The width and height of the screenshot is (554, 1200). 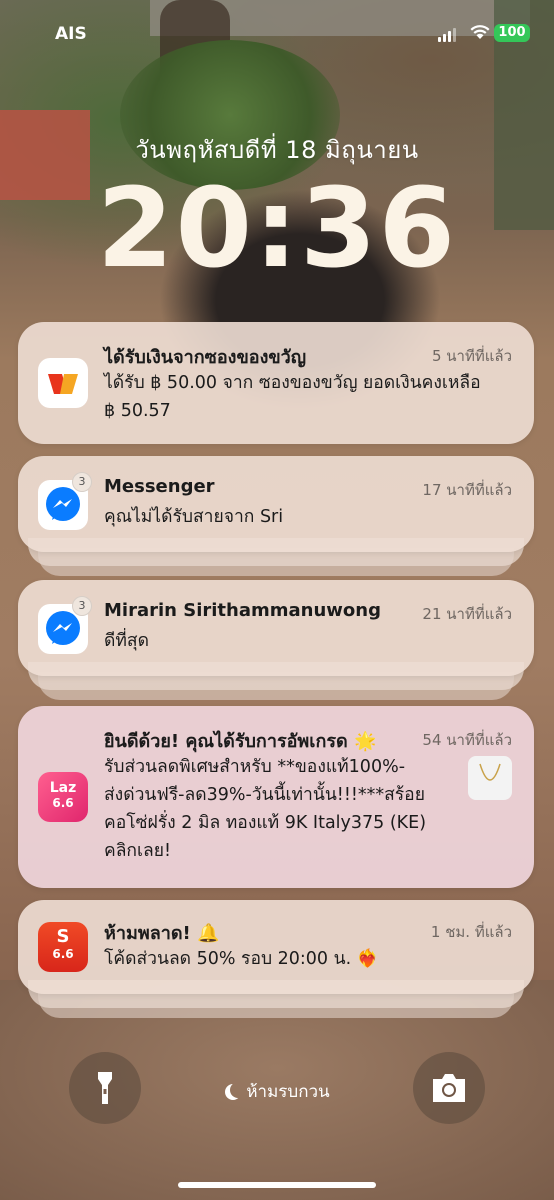 I want to click on notification-time: 5 นาทีที่แล้ว, so click(x=471, y=356).